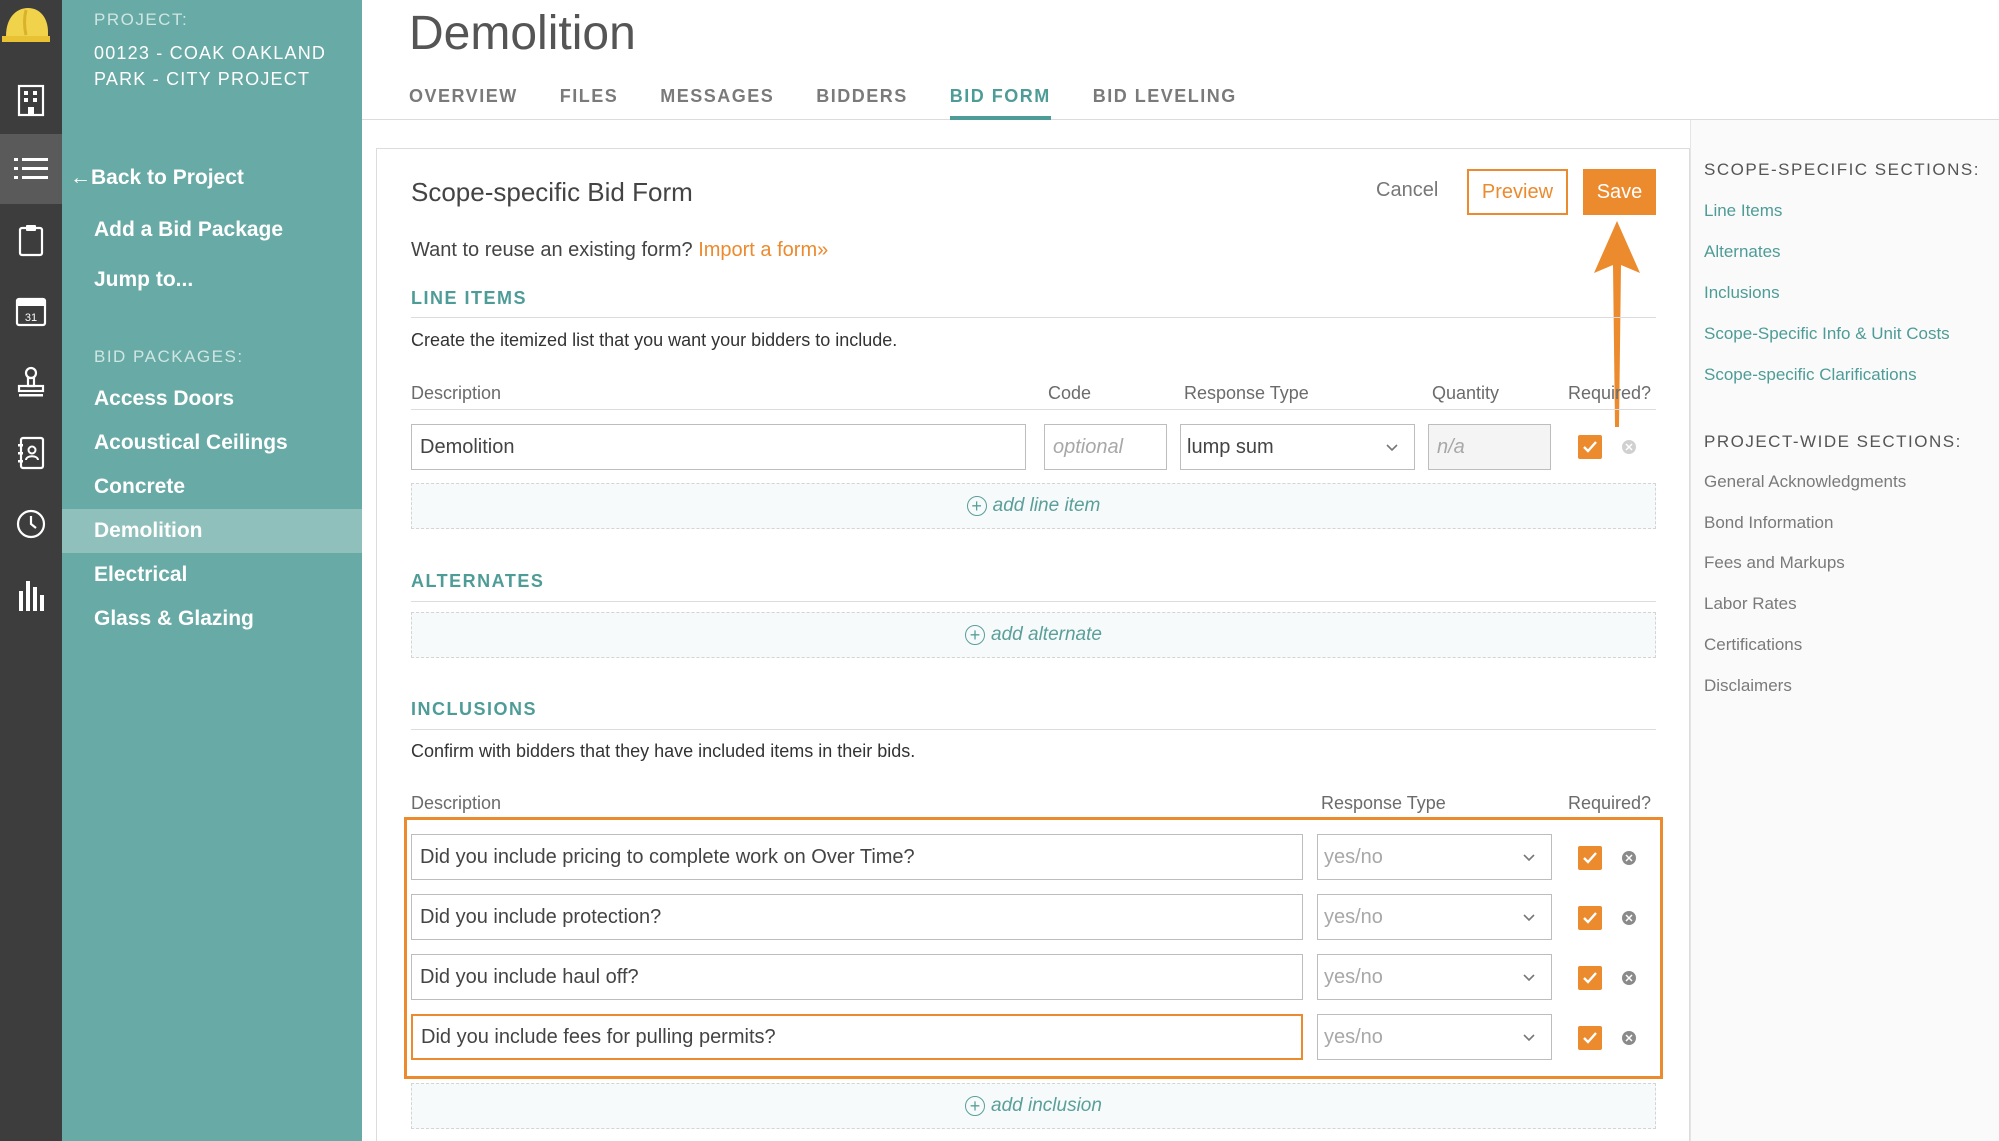 This screenshot has height=1141, width=1999. Describe the element at coordinates (188, 230) in the screenshot. I see `add-bid-package-link: Add a Bid Package` at that location.